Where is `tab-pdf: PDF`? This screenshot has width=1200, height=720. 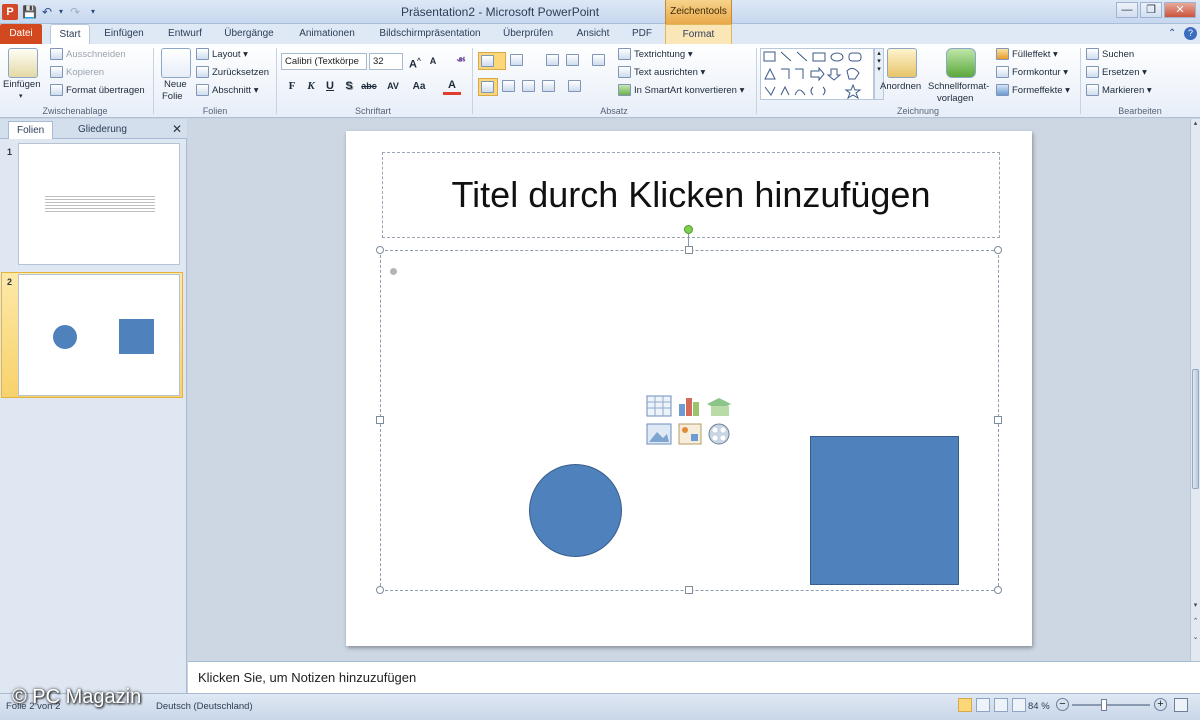
tab-pdf: PDF is located at coordinates (642, 34).